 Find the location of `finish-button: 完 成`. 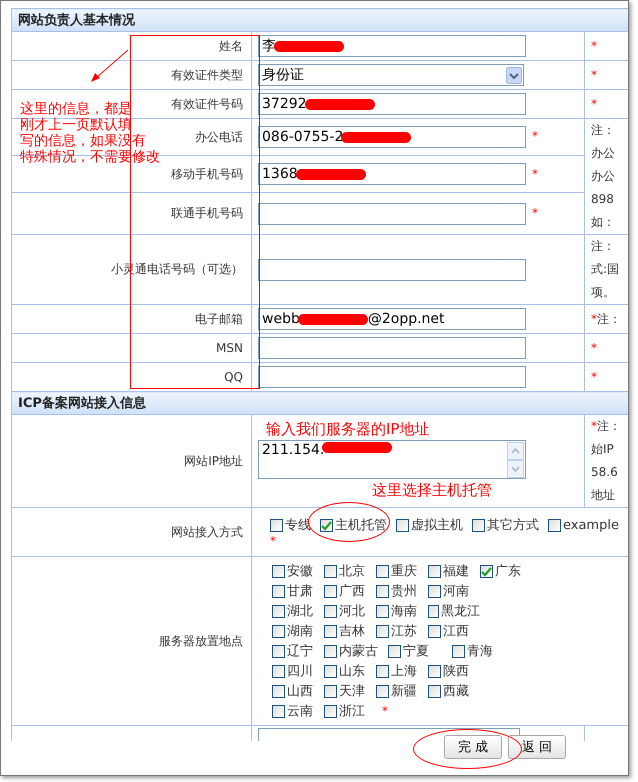

finish-button: 完 成 is located at coordinates (473, 747).